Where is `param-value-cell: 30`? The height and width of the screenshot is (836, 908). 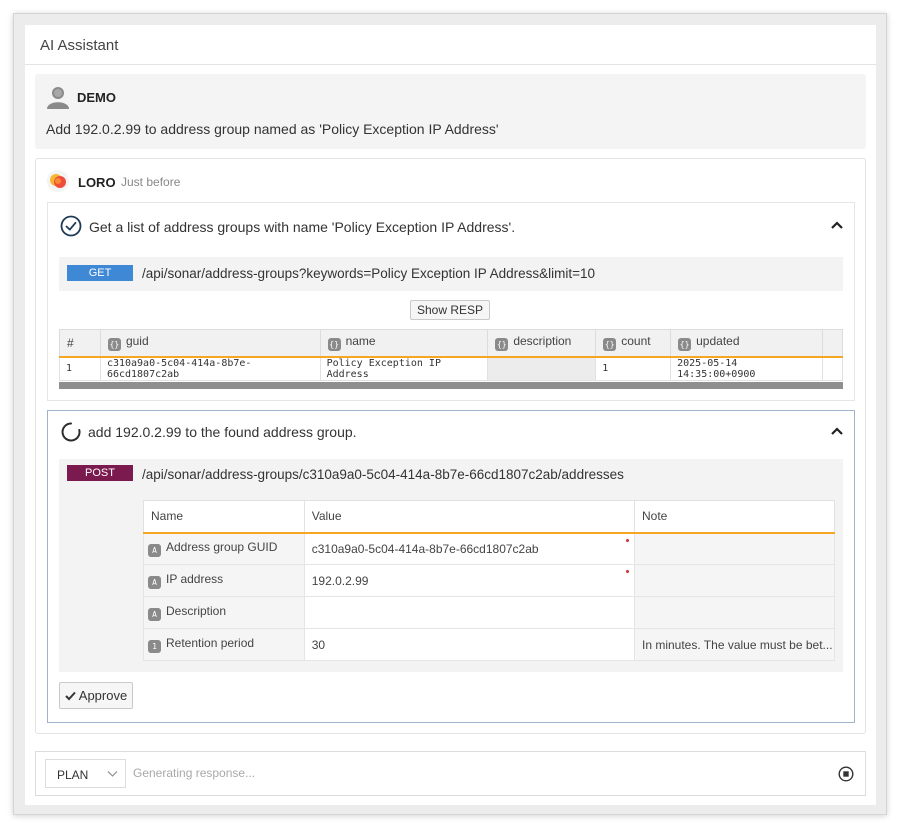 param-value-cell: 30 is located at coordinates (469, 644).